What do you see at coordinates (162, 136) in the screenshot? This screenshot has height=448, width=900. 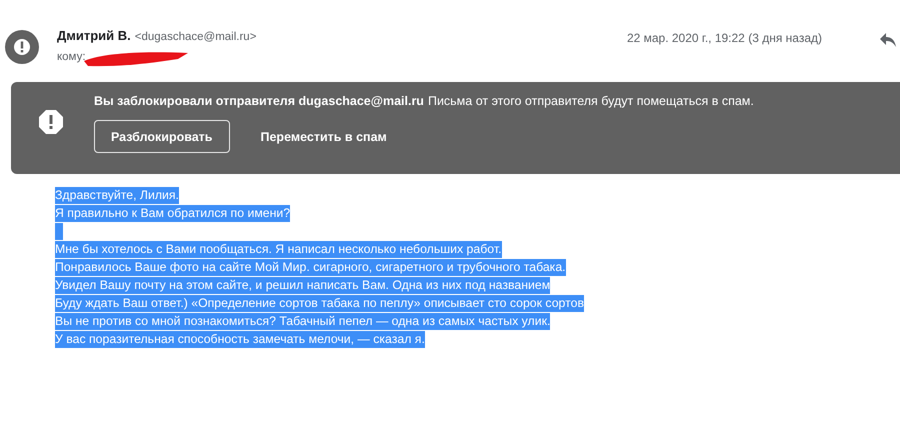 I see `unblock-button: Разблокировать` at bounding box center [162, 136].